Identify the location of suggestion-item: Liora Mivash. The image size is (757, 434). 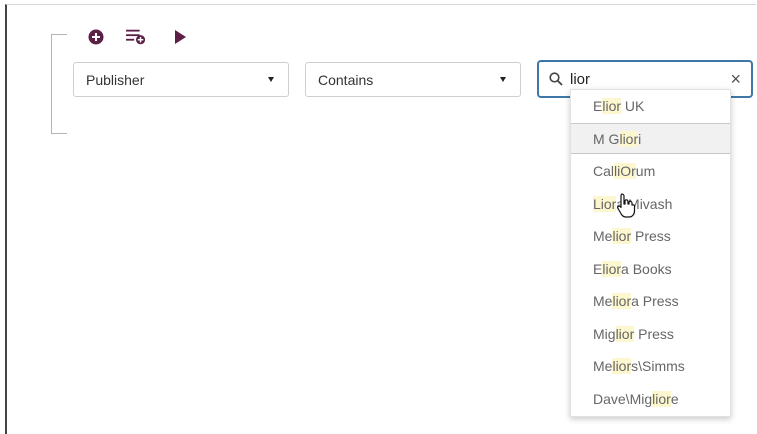
(650, 204).